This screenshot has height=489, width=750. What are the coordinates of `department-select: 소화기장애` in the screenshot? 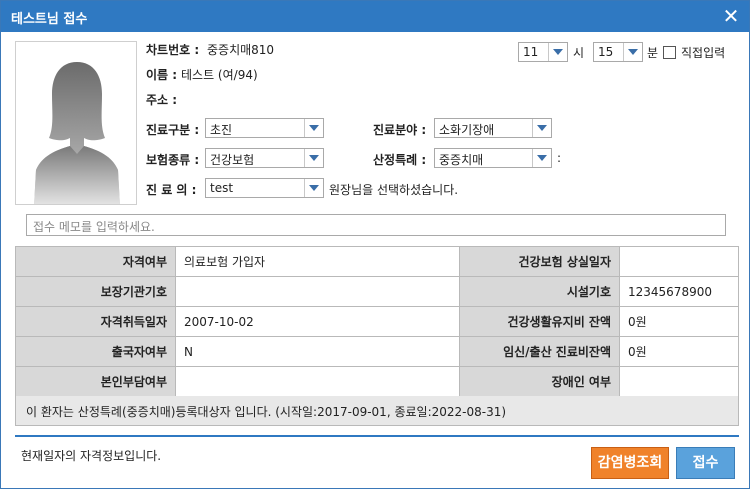 It's located at (493, 128).